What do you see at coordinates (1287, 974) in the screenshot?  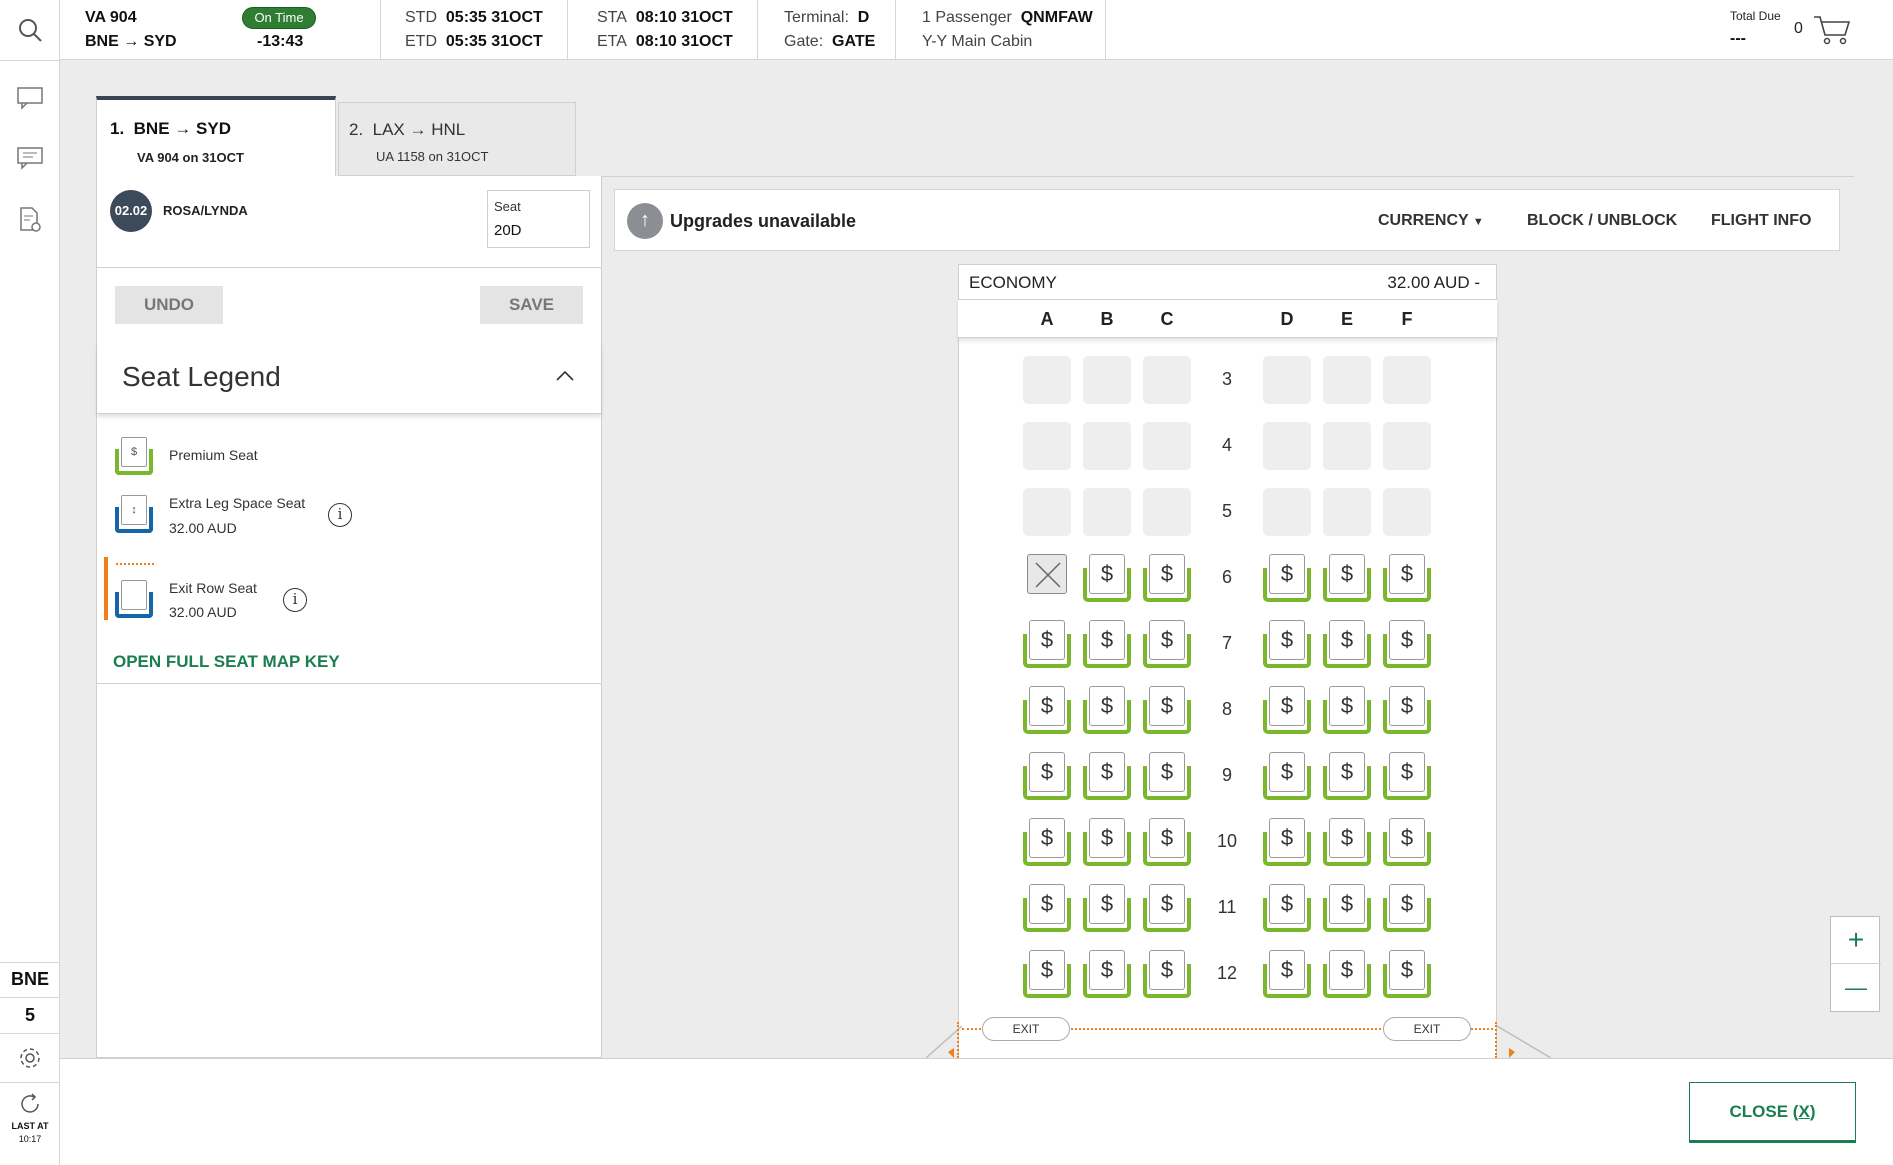 I see `seat-12d: $` at bounding box center [1287, 974].